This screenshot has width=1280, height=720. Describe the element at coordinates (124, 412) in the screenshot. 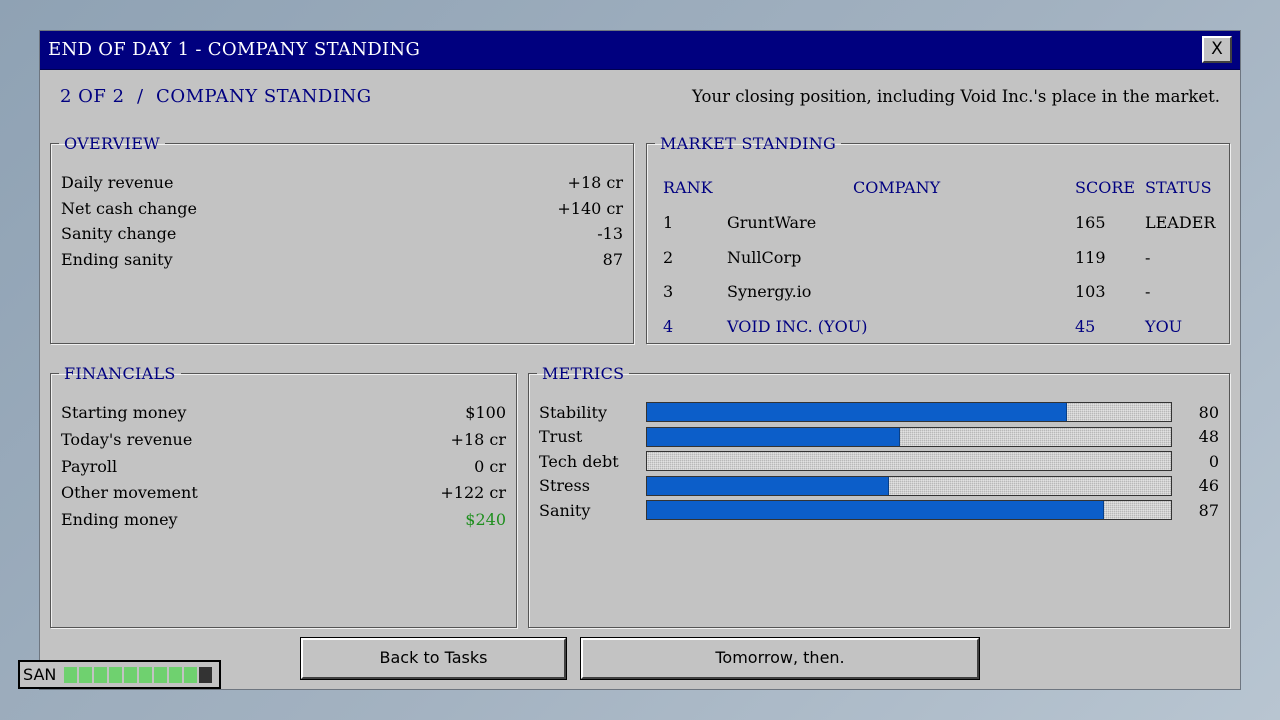

I see `financials-label: Starting money` at that location.